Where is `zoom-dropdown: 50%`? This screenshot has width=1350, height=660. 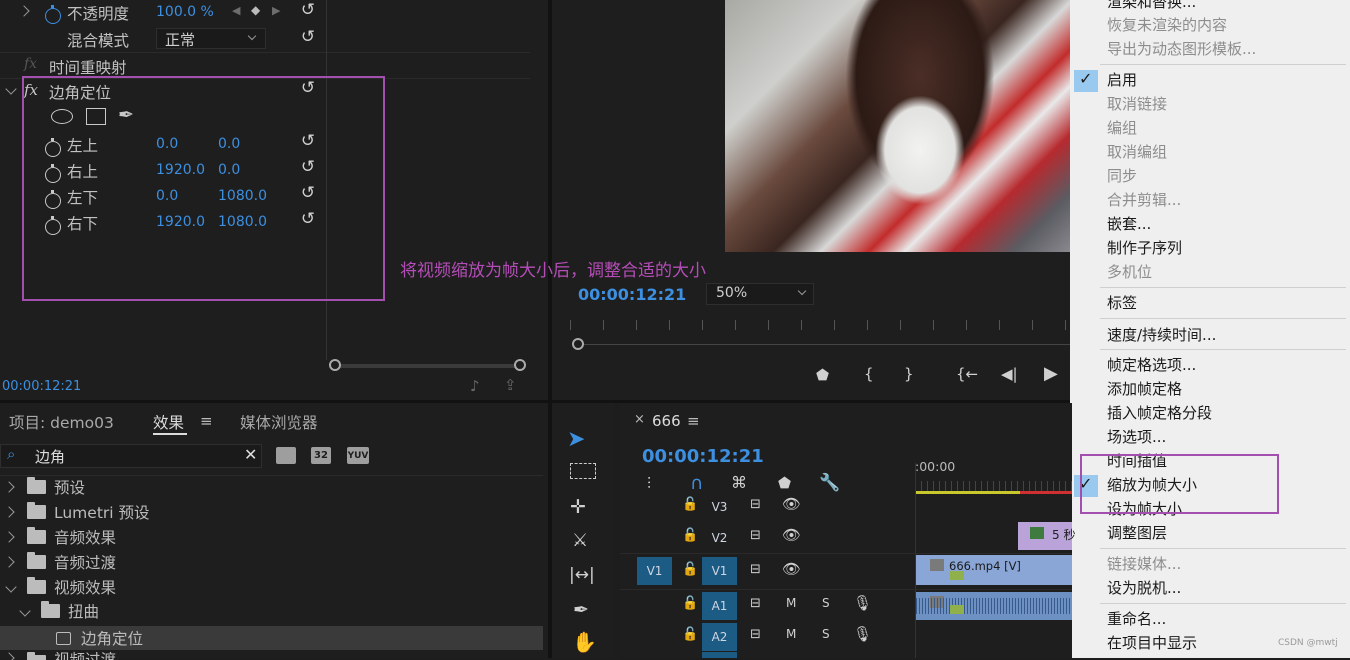
zoom-dropdown: 50% is located at coordinates (760, 294).